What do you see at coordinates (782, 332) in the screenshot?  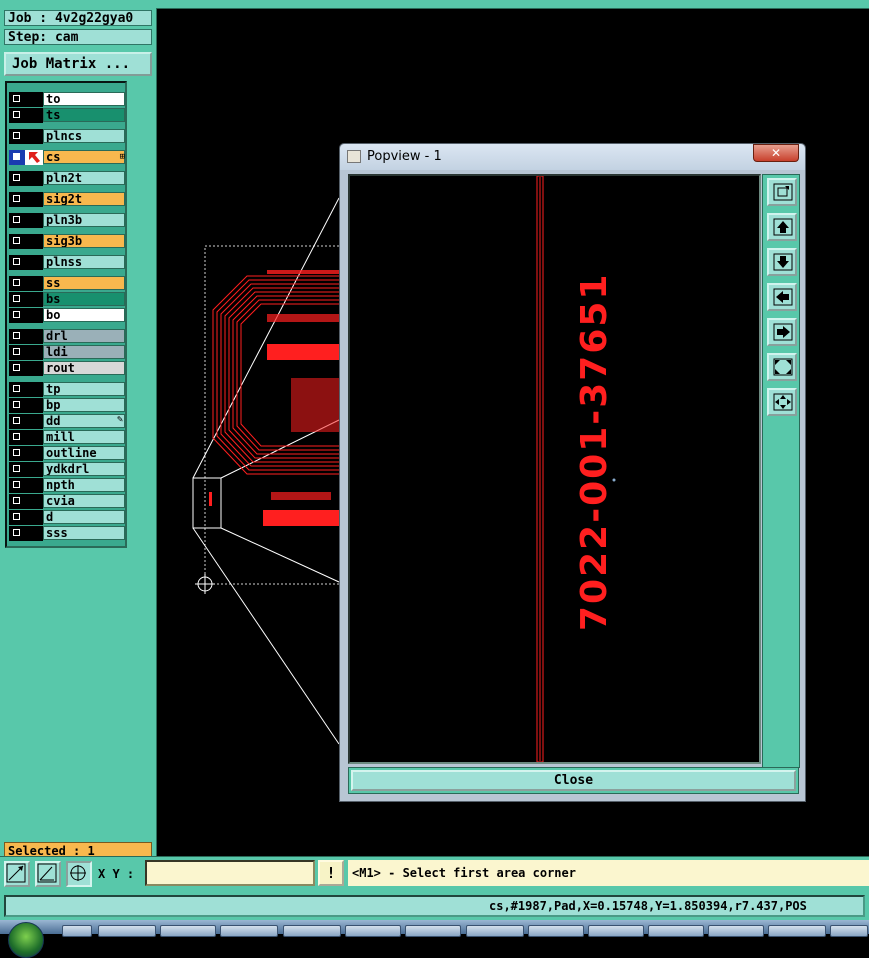 I see `pan-right-icon` at bounding box center [782, 332].